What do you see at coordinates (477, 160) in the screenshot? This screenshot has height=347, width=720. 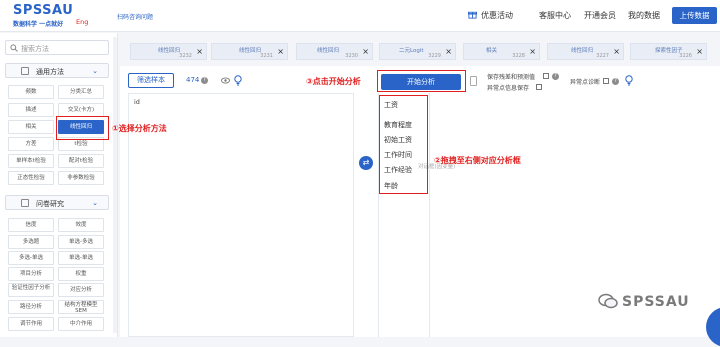 I see `annotation-step2: ②拖拽至右侧对应分析框` at bounding box center [477, 160].